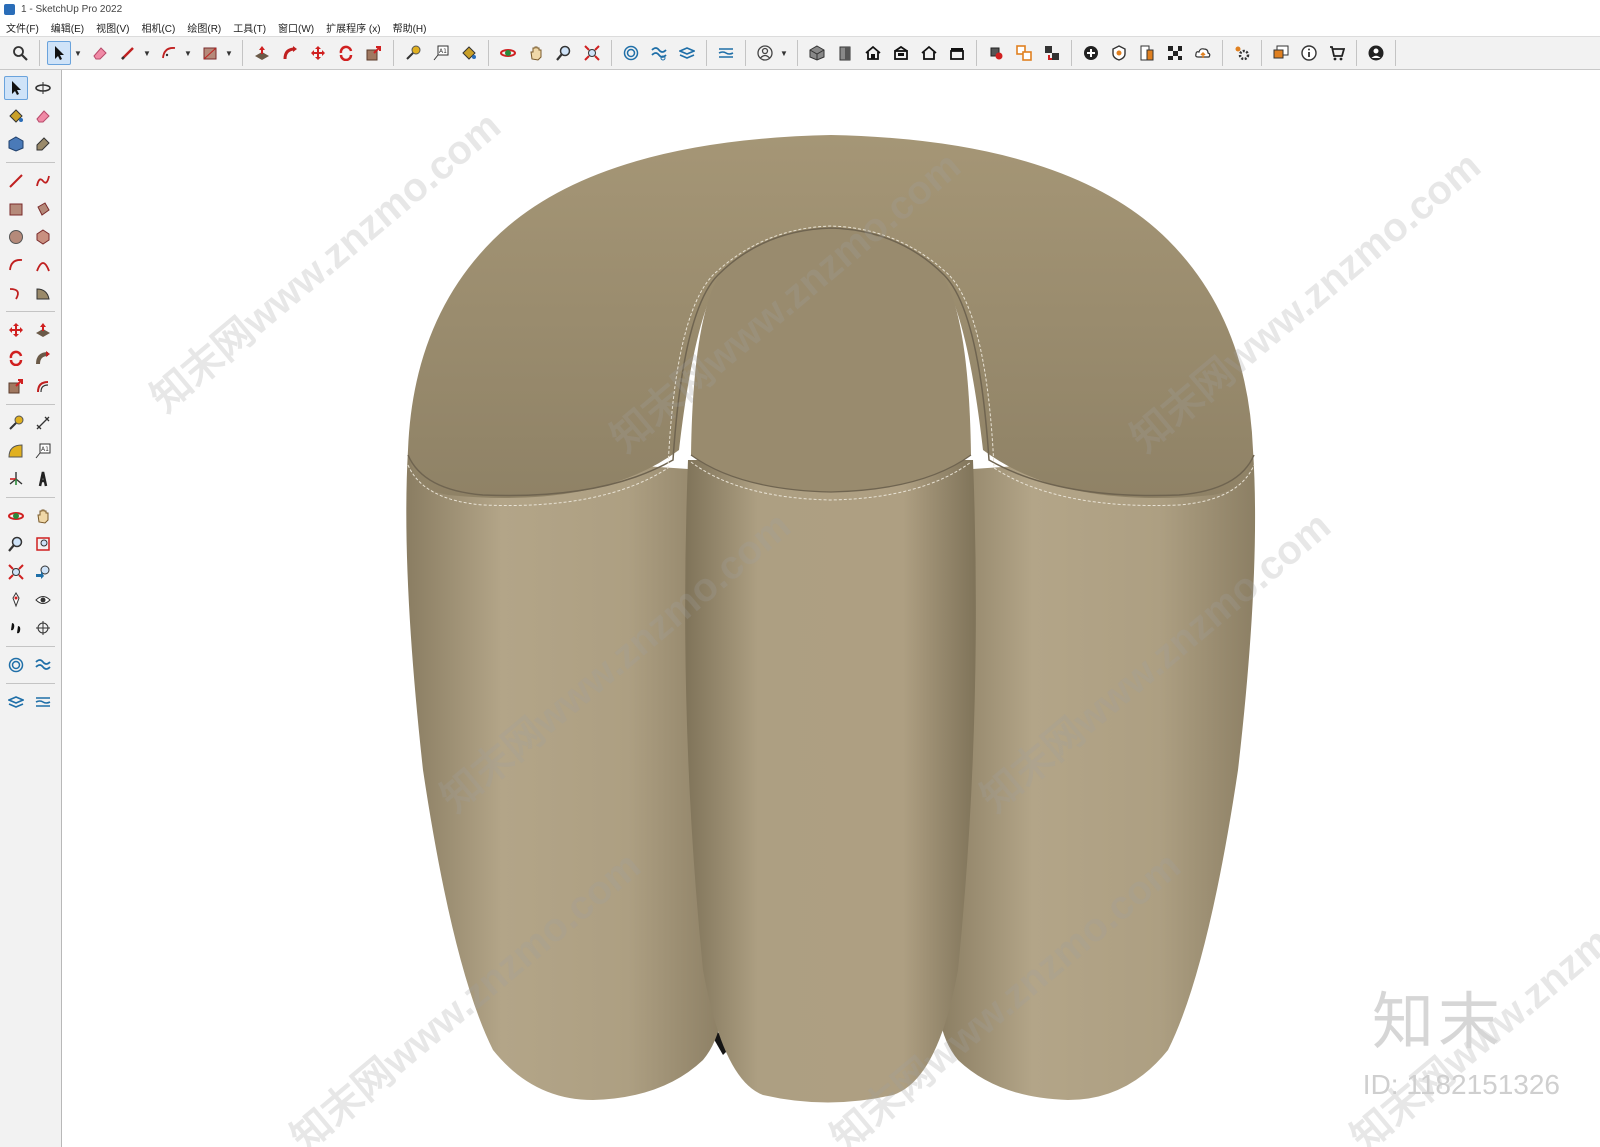  Describe the element at coordinates (67, 27) in the screenshot. I see `menu-edit: 编辑(E)` at that location.